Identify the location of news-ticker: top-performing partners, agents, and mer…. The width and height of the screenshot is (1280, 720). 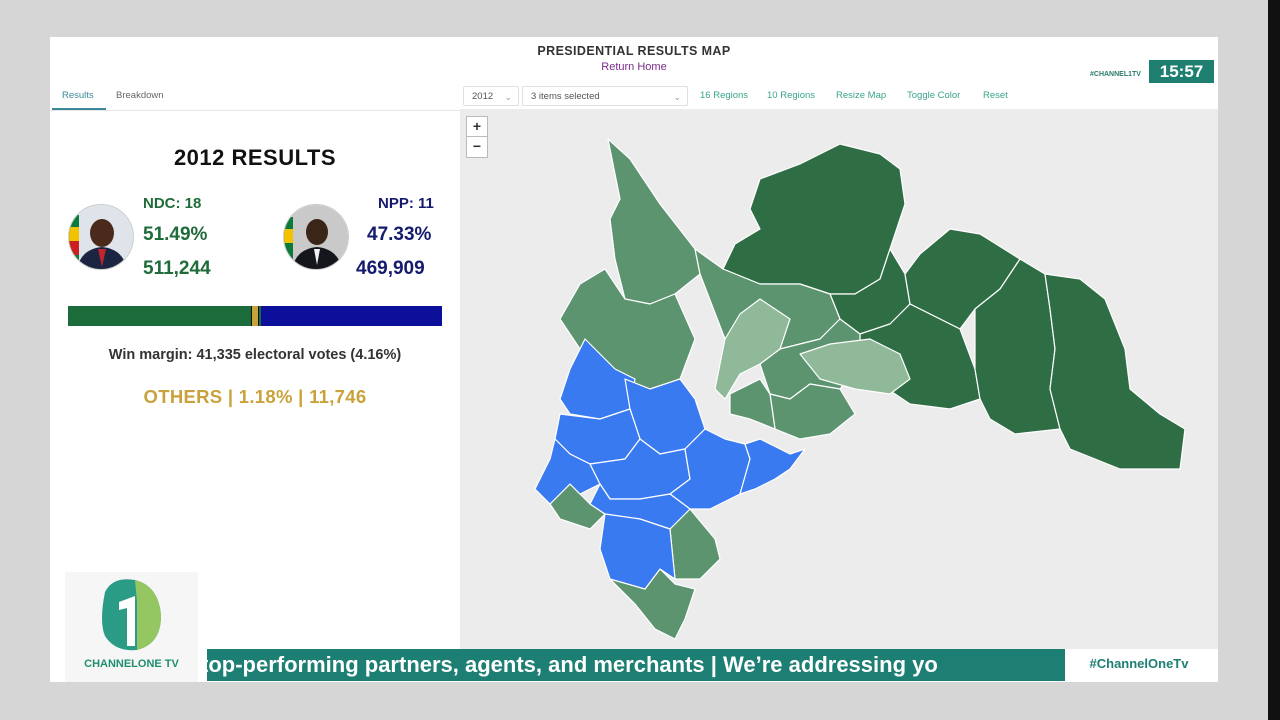
(636, 665).